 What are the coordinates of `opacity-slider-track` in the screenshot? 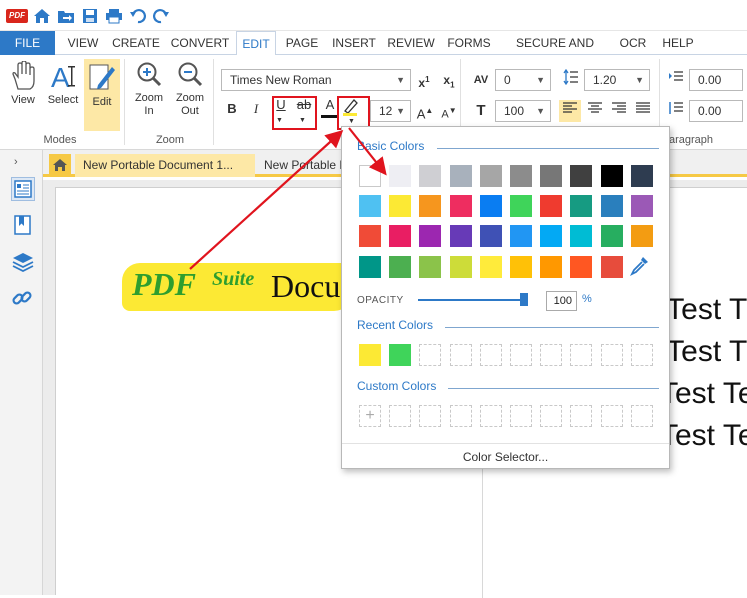 It's located at (472, 300).